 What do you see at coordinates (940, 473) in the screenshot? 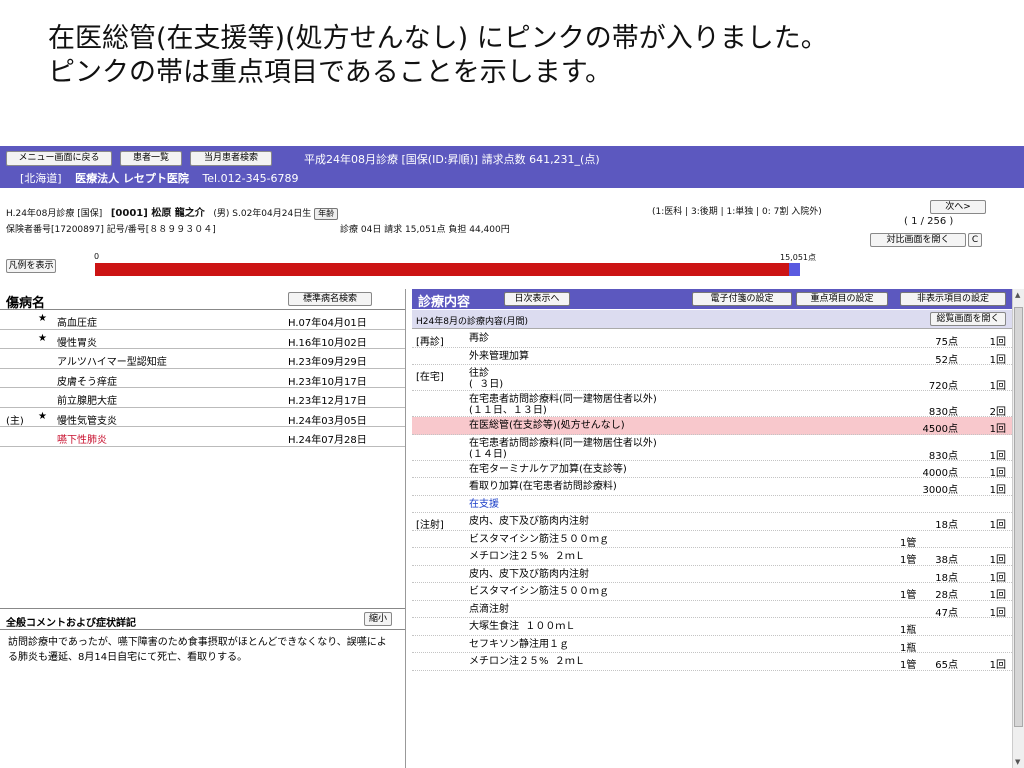
I see `treatment-points: 4000点` at bounding box center [940, 473].